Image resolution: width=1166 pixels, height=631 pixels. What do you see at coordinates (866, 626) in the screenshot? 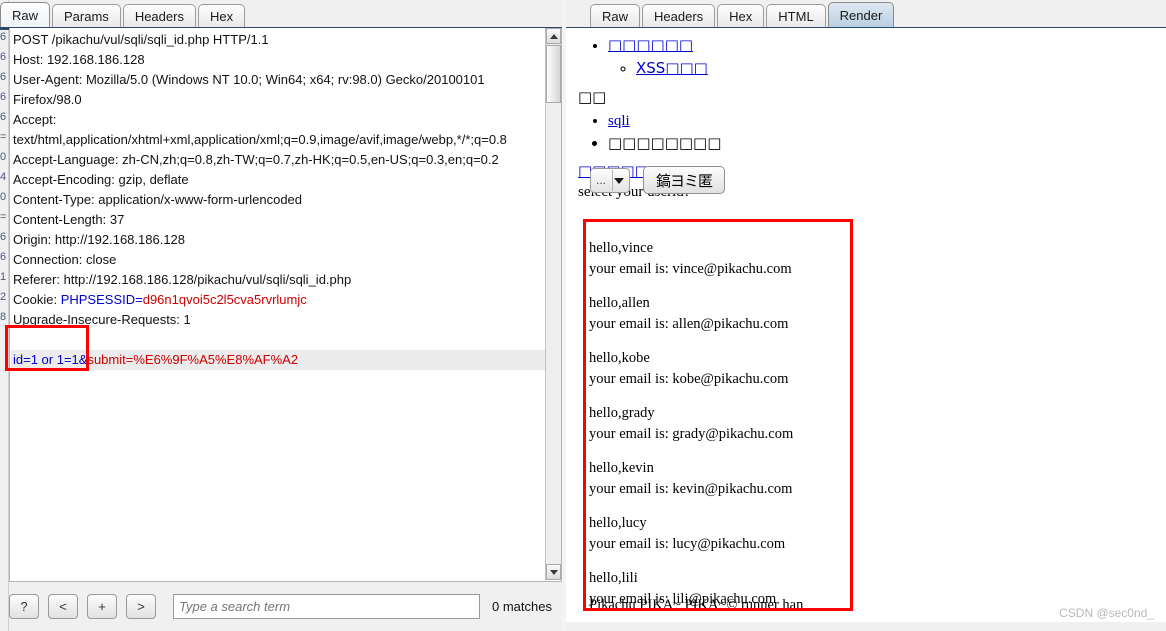
I see `window-bottom-strip` at bounding box center [866, 626].